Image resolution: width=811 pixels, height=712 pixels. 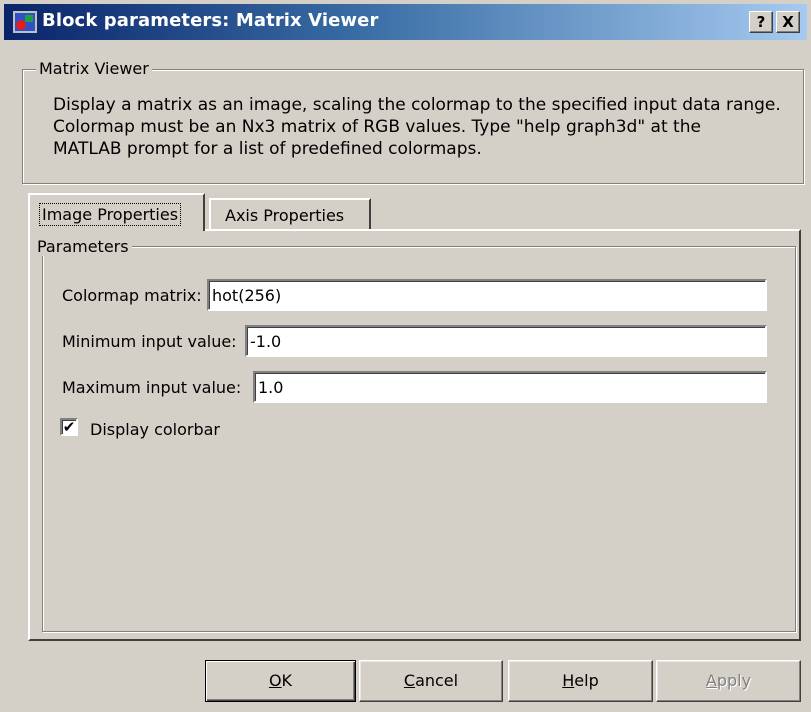 I want to click on tab-image-properties: Image Properties, so click(x=116, y=212).